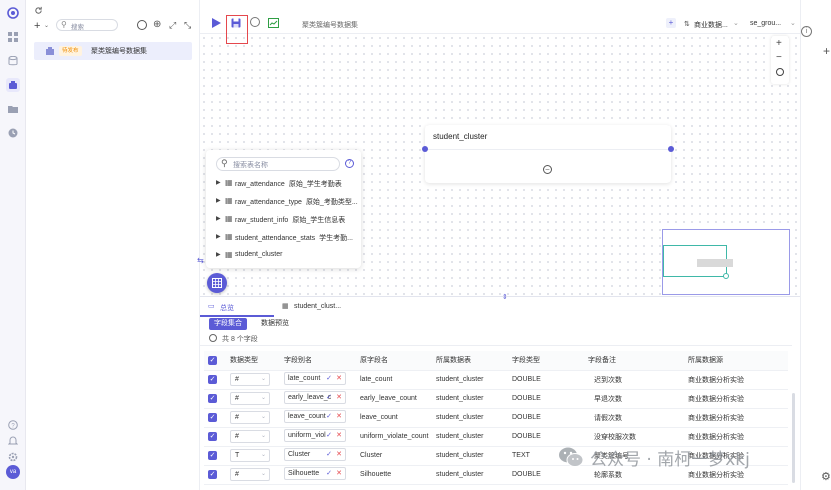  I want to click on folder-icon, so click(13, 109).